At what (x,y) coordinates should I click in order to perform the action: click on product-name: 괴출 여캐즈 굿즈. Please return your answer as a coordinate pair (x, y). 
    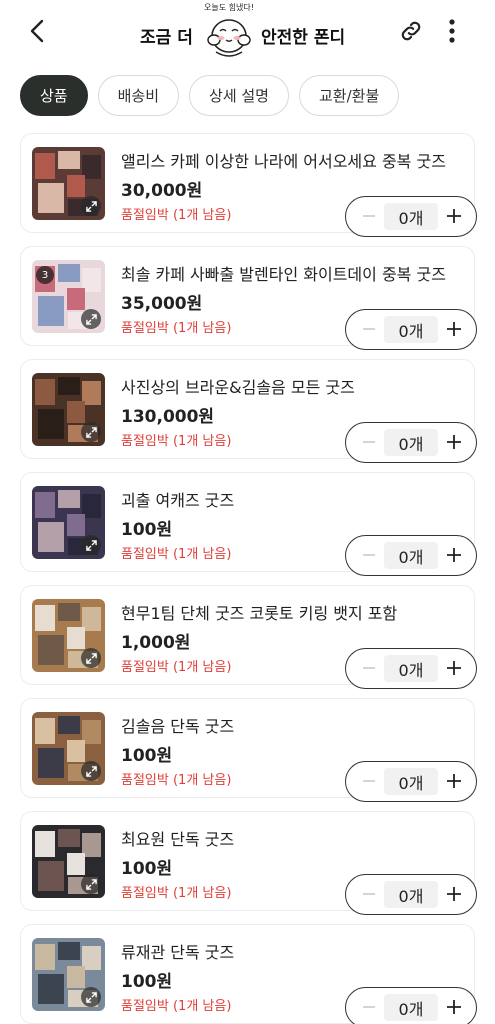
    Looking at the image, I should click on (178, 500).